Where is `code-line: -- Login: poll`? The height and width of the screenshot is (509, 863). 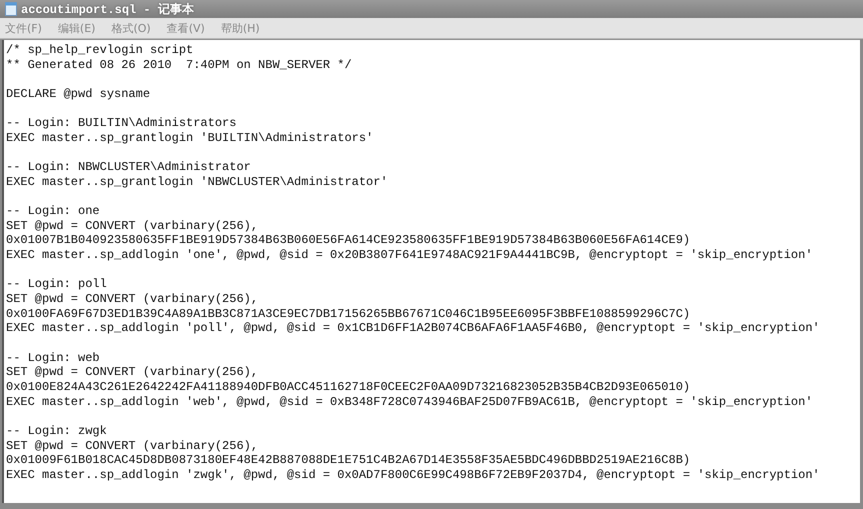
code-line: -- Login: poll is located at coordinates (56, 284).